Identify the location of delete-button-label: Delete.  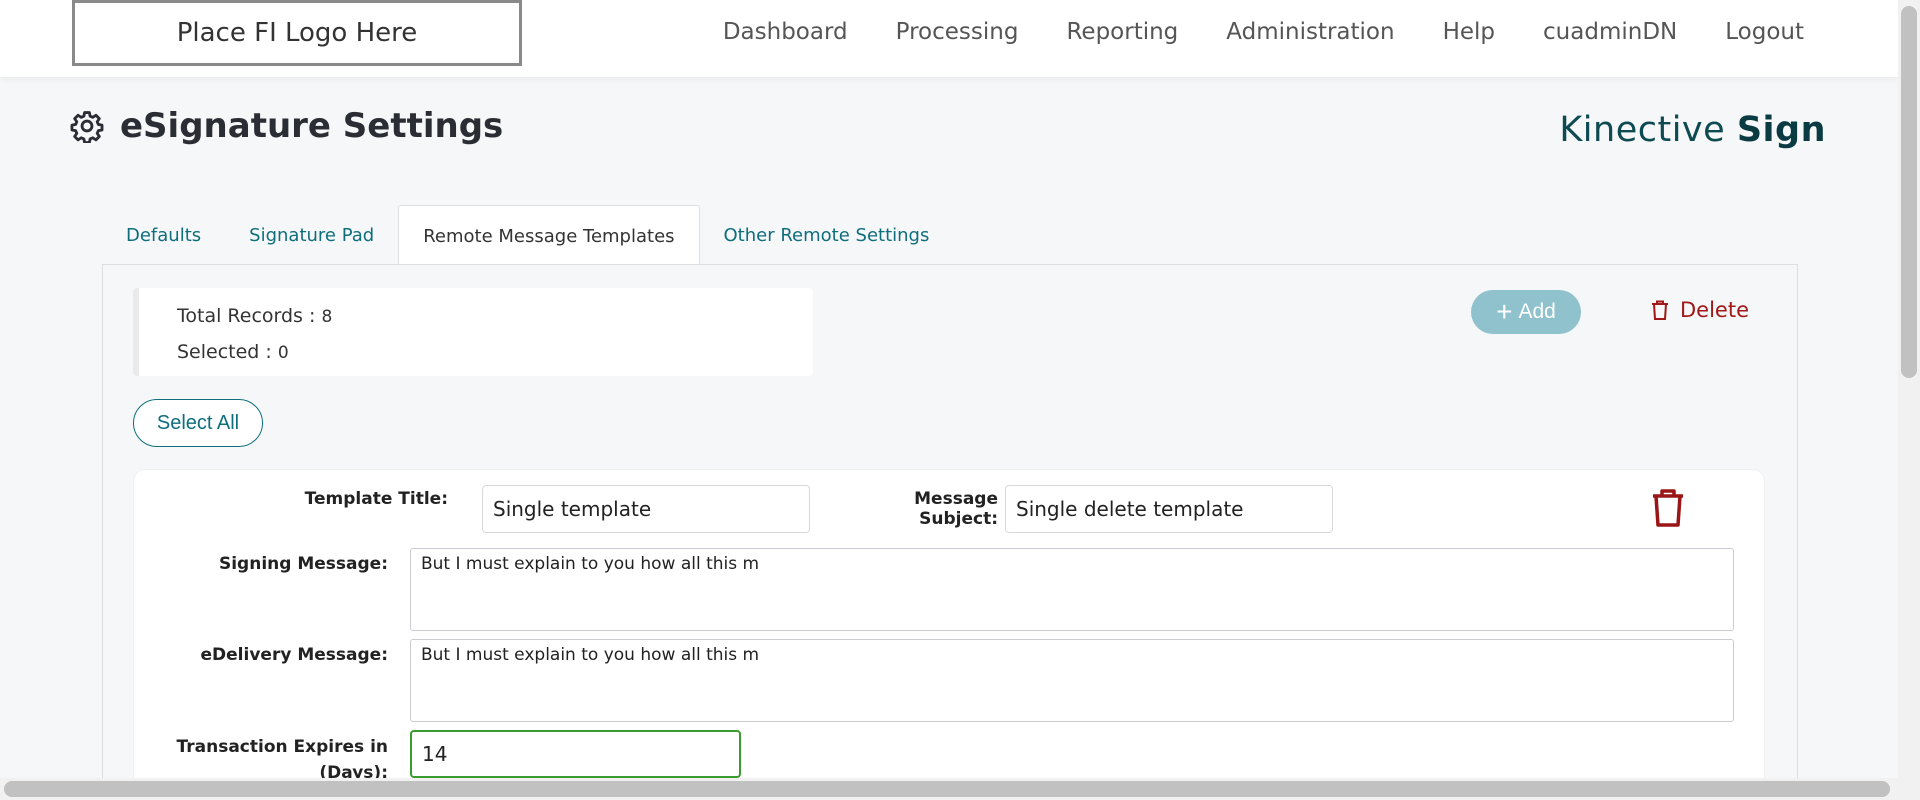
(1714, 310).